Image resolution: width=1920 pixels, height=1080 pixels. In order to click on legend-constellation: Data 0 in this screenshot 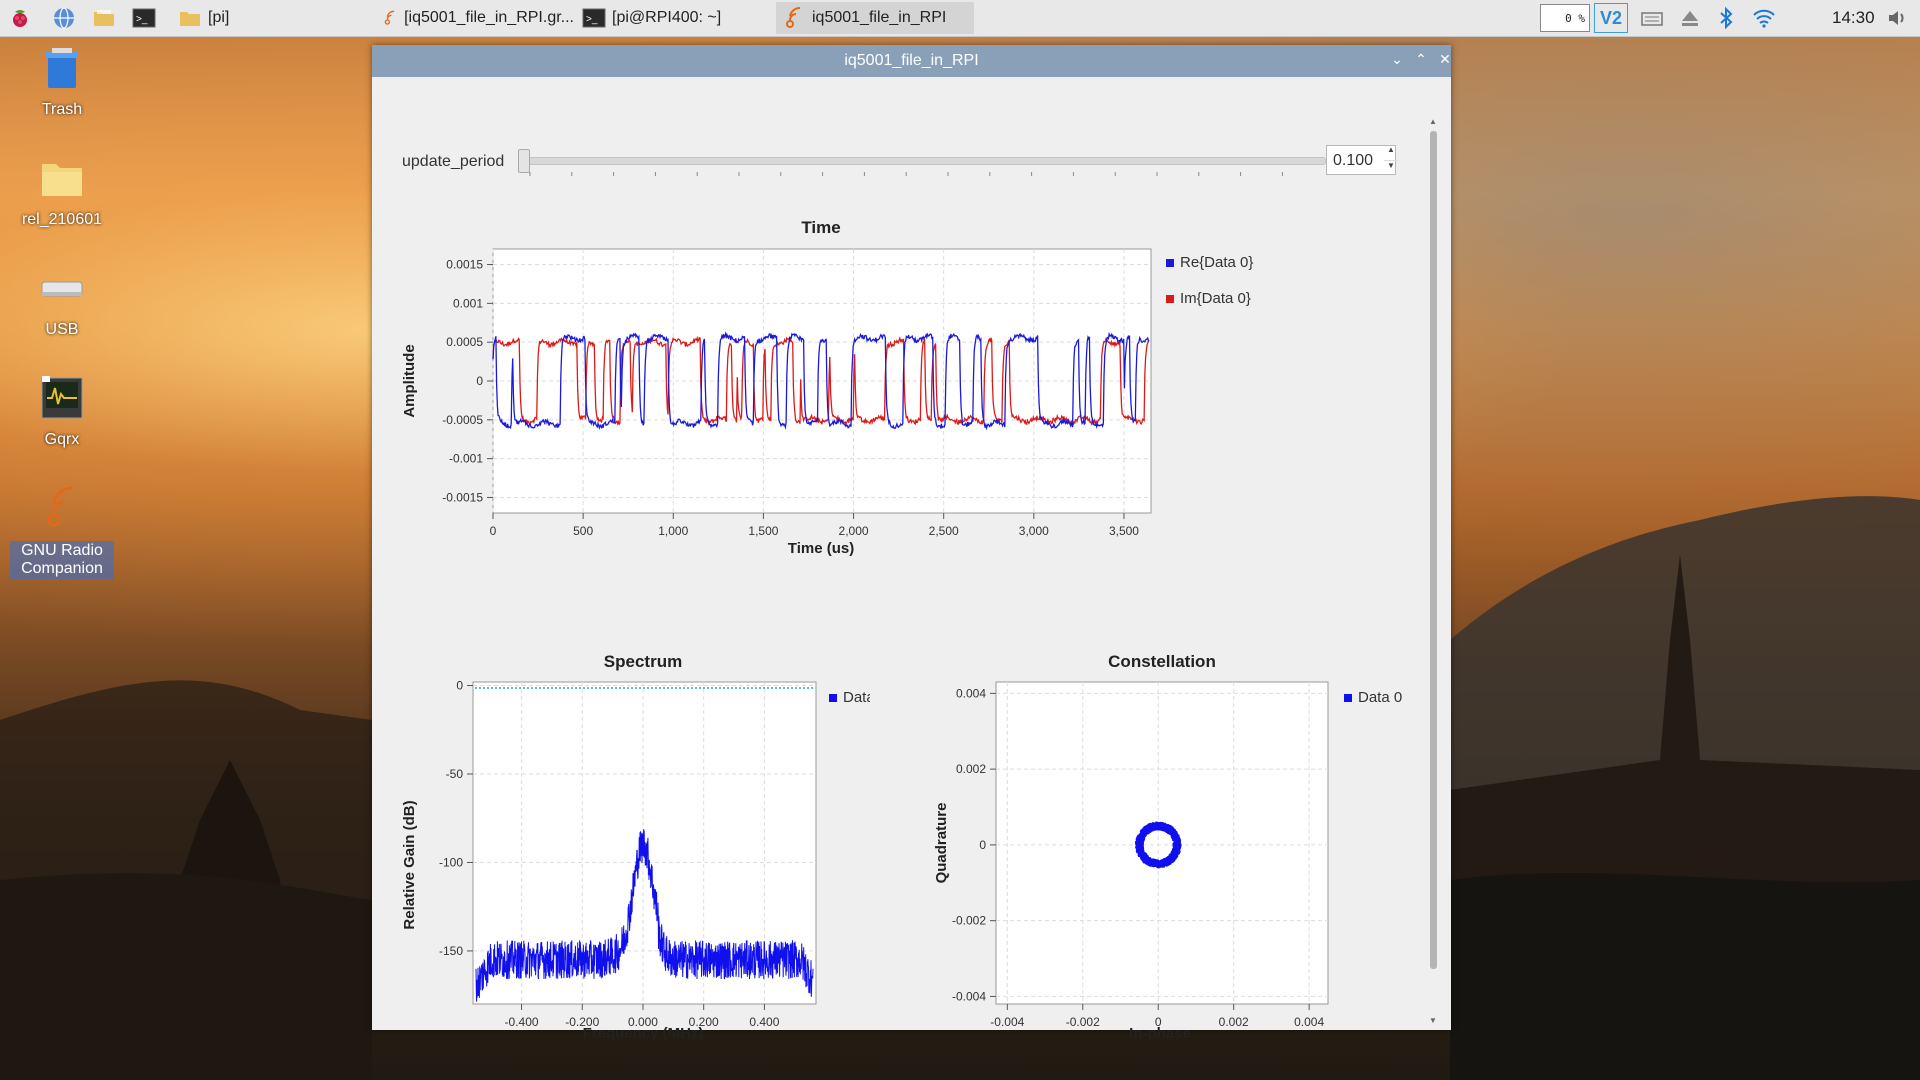, I will do `click(1380, 697)`.